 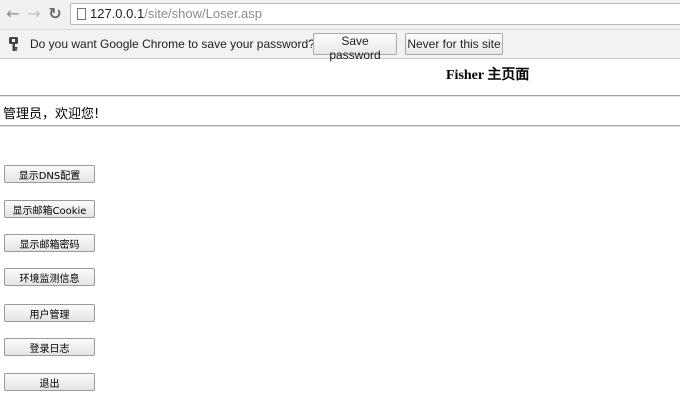 I want to click on url-text: 127.0.0.1/site/show/Loser.asp, so click(x=176, y=14).